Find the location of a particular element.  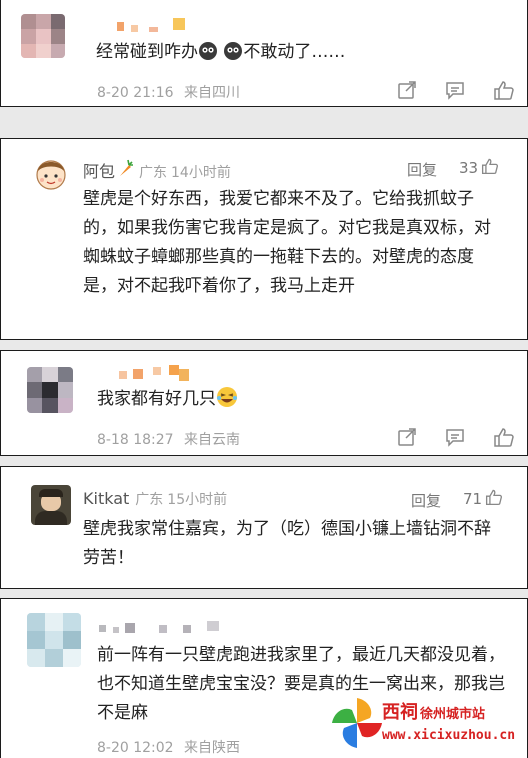

comment-source: 来自四川 is located at coordinates (212, 93).